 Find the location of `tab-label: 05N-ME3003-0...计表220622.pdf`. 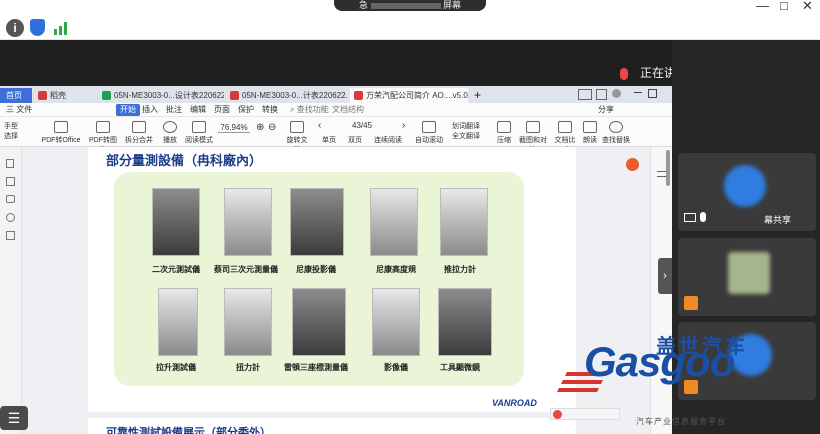

tab-label: 05N-ME3003-0...计表220622.pdf is located at coordinates (295, 95).